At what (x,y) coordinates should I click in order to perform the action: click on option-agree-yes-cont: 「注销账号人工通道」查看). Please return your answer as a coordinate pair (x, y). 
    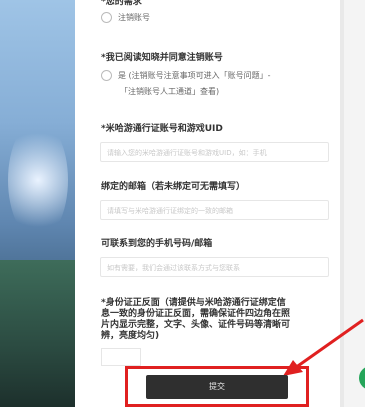
    Looking at the image, I should click on (170, 91).